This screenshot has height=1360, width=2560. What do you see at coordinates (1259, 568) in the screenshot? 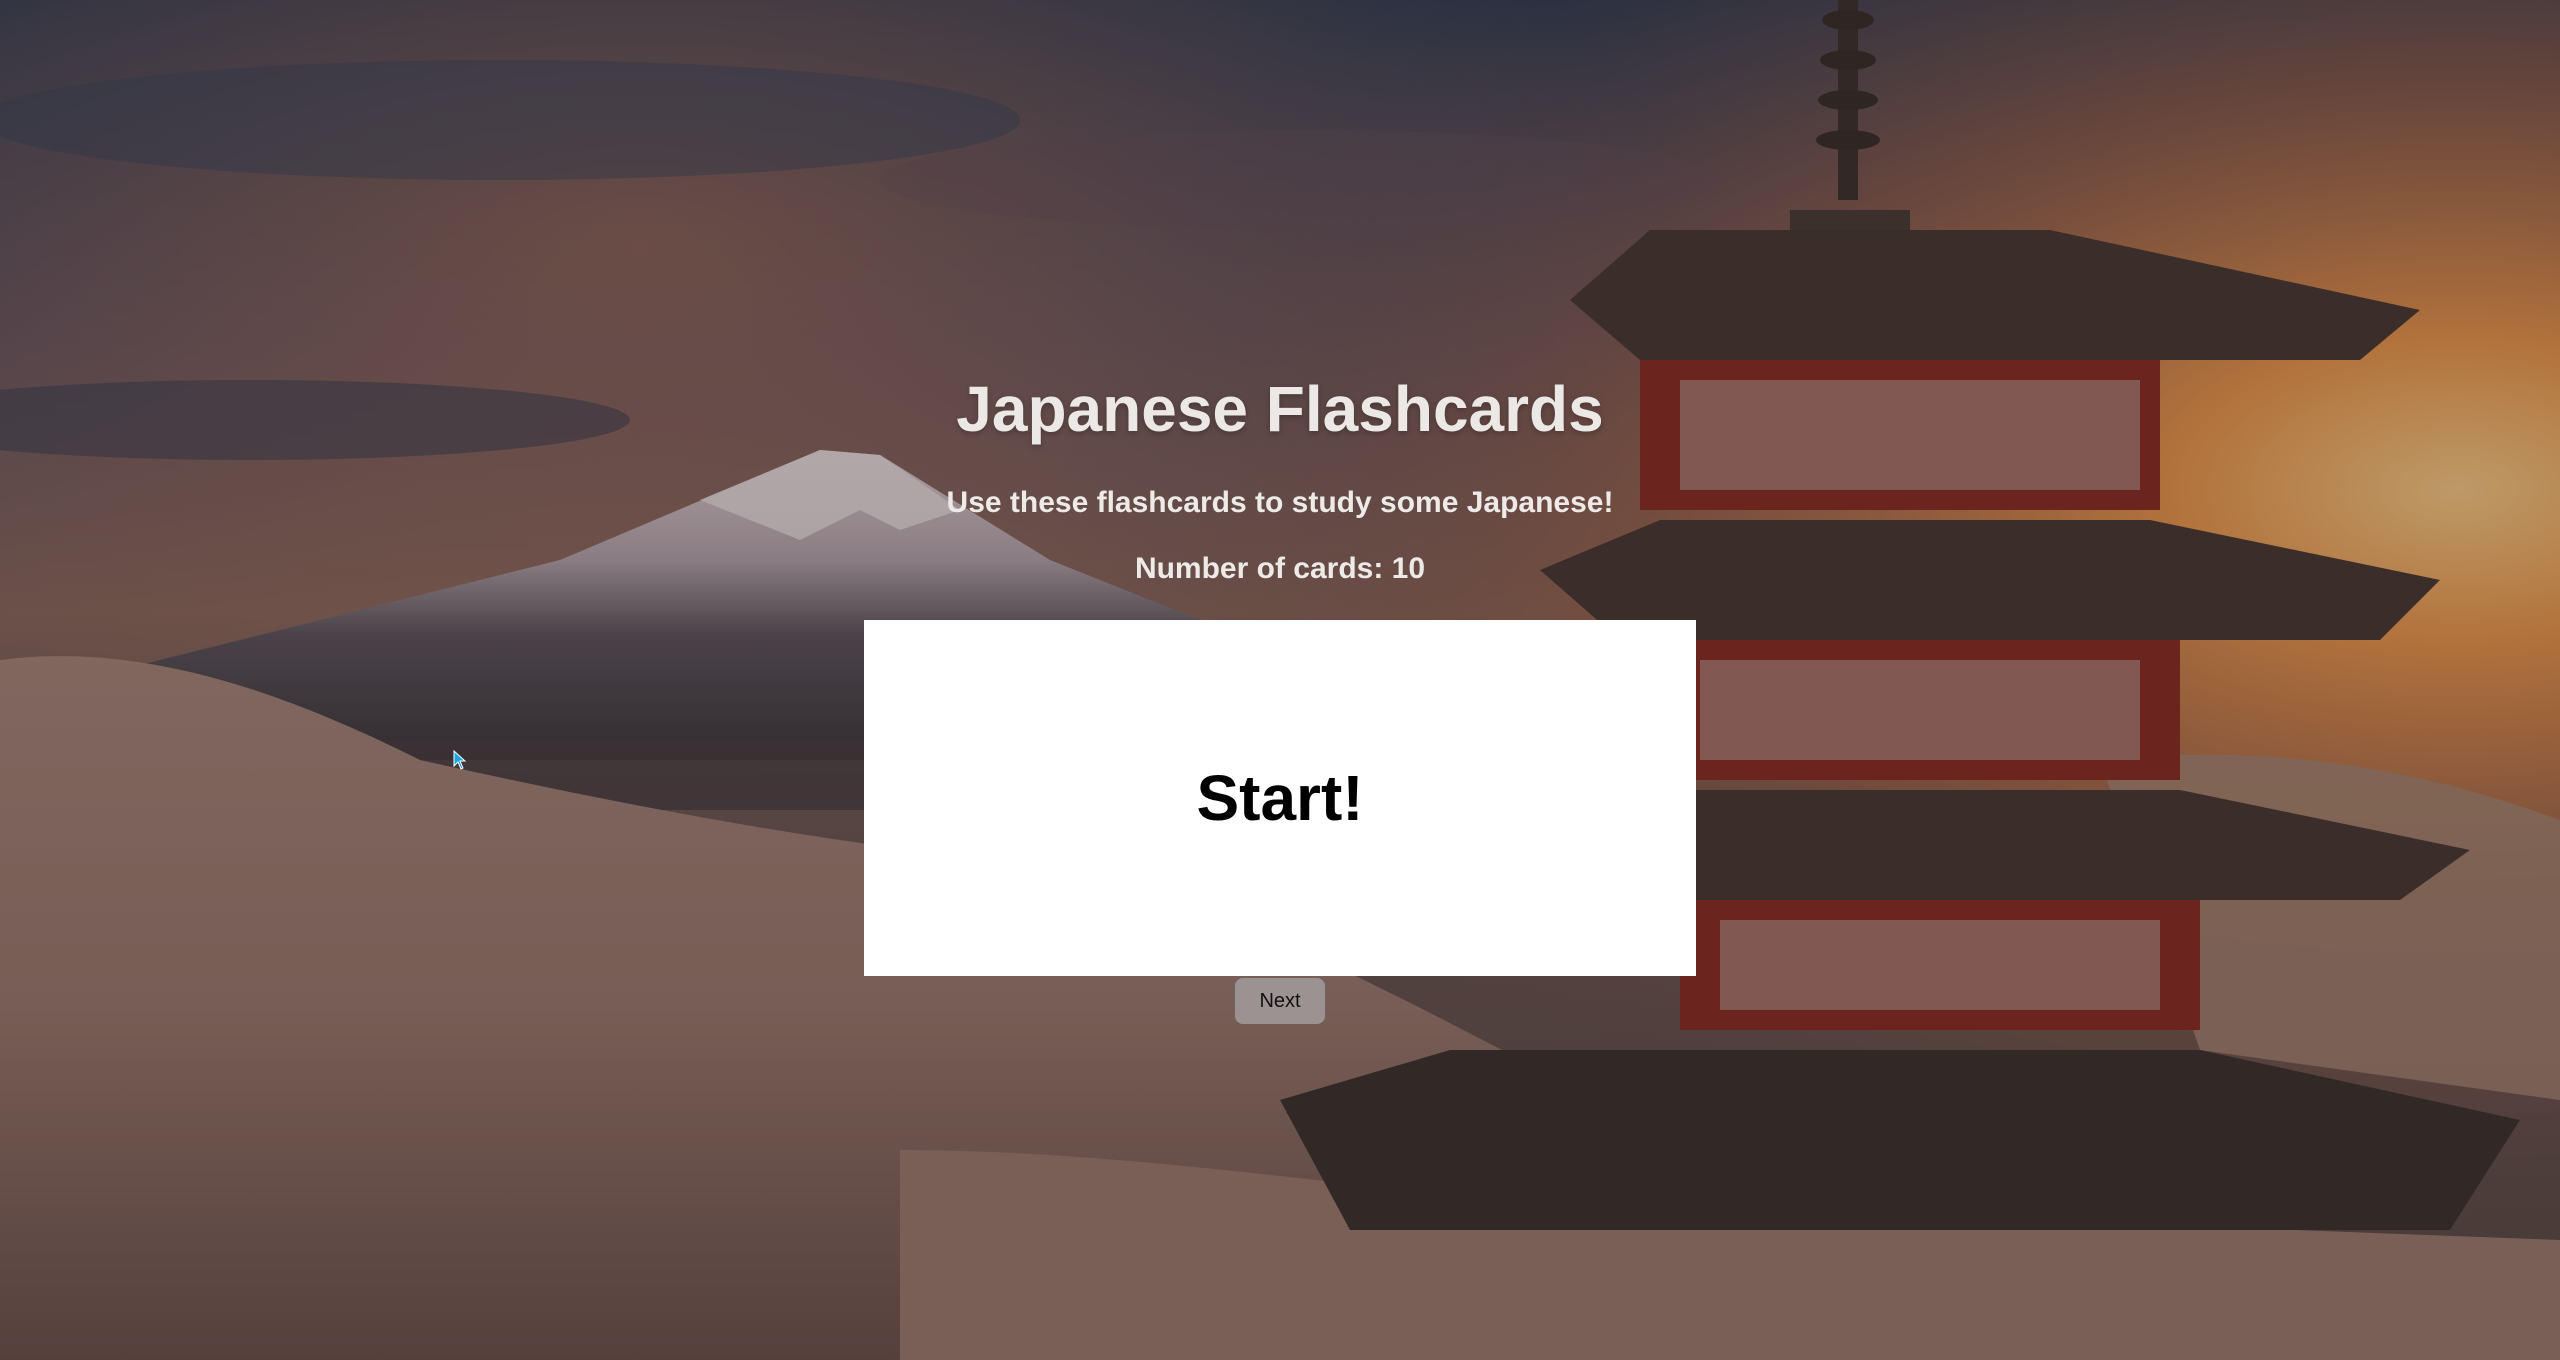
I see `card-count-label: Number of cards:` at bounding box center [1259, 568].